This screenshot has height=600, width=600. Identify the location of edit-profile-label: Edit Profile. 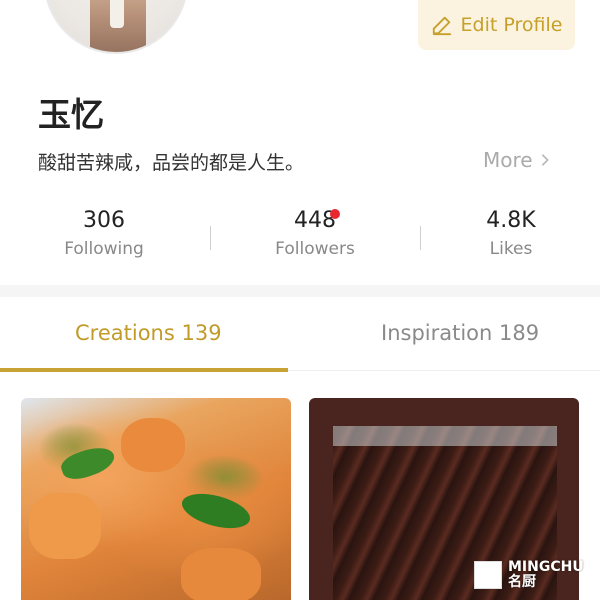
(511, 25).